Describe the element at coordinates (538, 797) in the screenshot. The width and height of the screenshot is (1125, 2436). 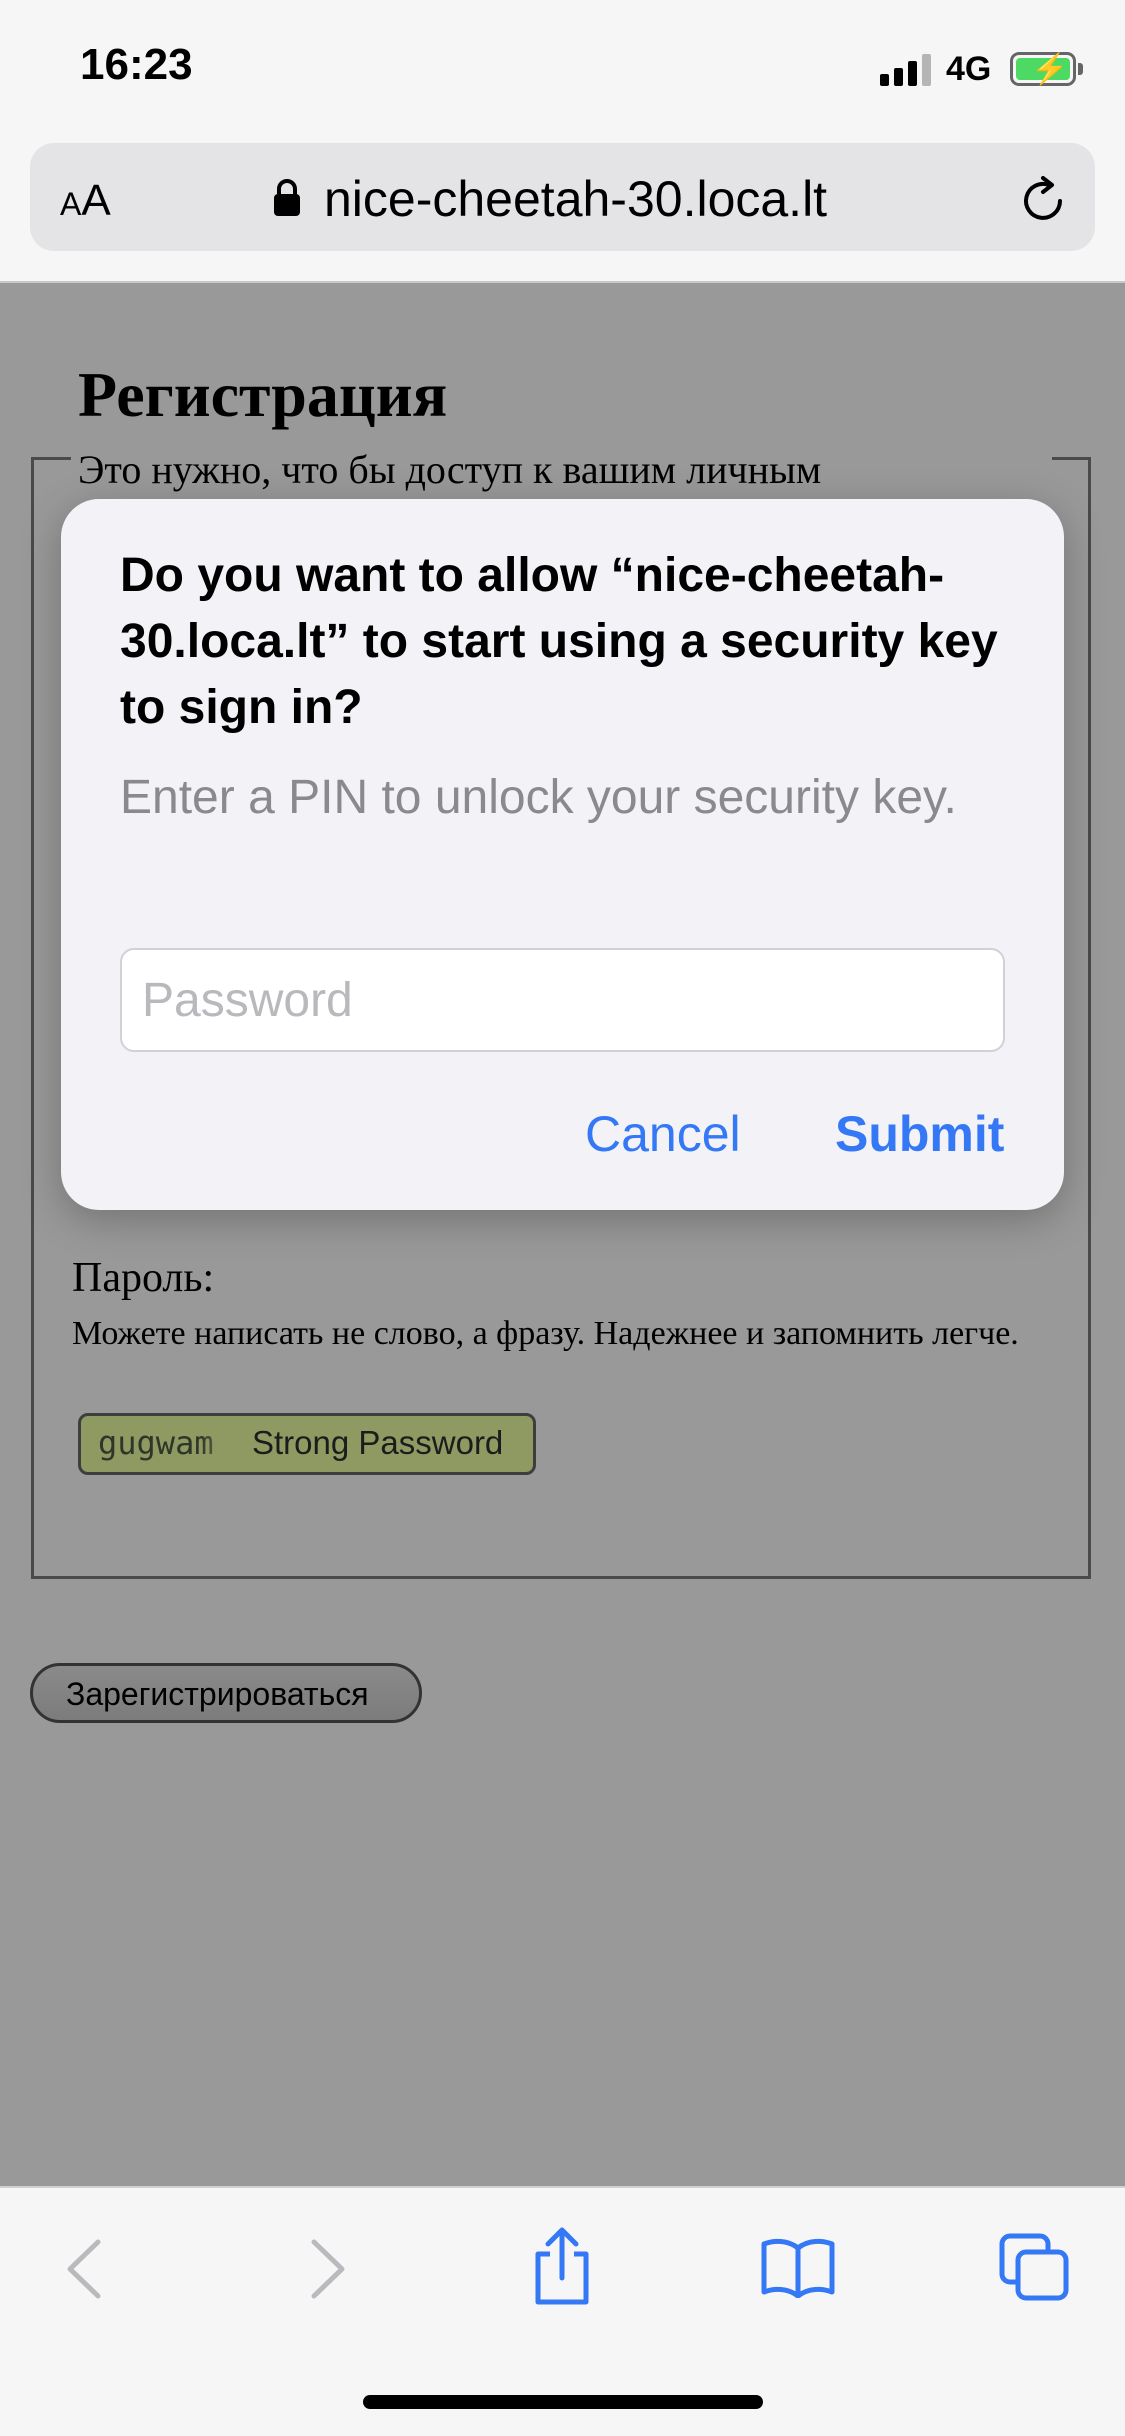
I see `dialog-message: Enter a PIN to unlock your security key.` at that location.